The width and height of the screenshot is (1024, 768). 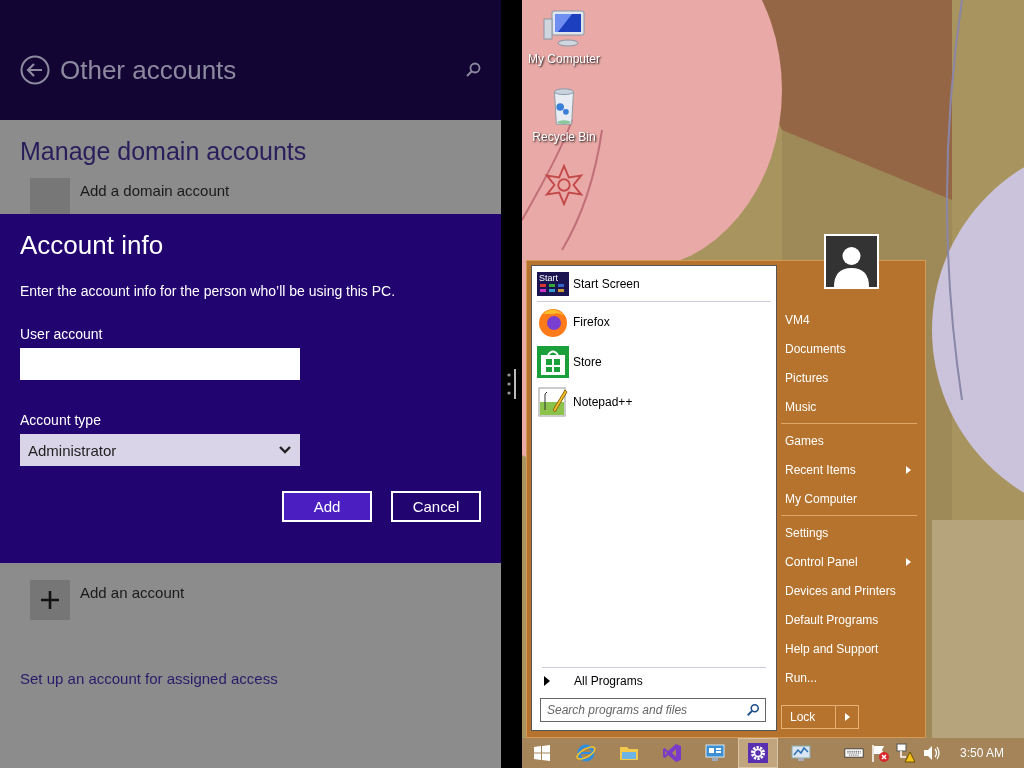 I want to click on all-programs-item: All Programs, so click(x=654, y=680).